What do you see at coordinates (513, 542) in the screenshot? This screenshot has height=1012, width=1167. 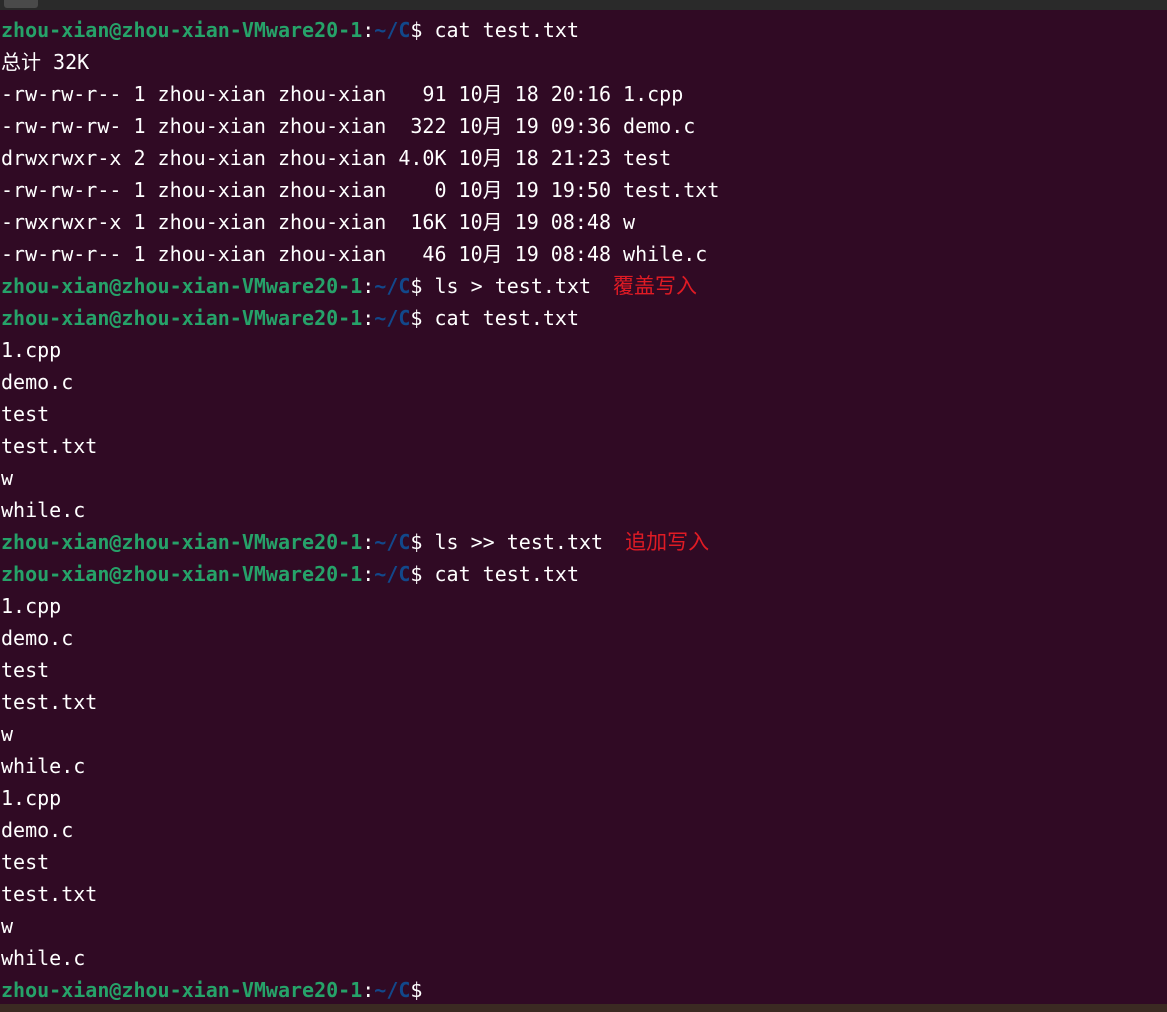 I see `command-text: ls >> test.txt` at bounding box center [513, 542].